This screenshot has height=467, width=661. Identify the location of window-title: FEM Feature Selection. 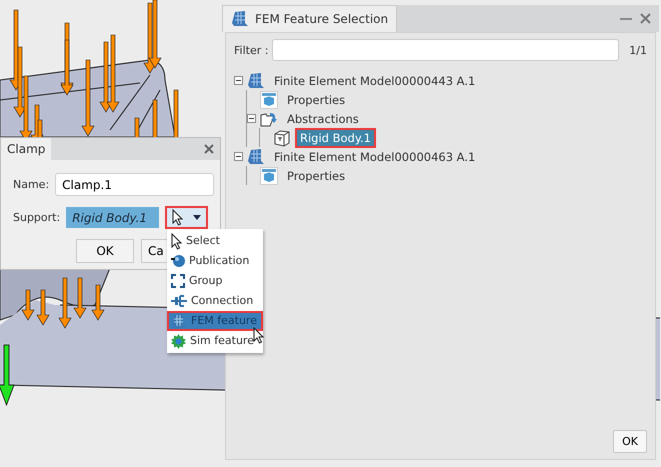
(310, 18).